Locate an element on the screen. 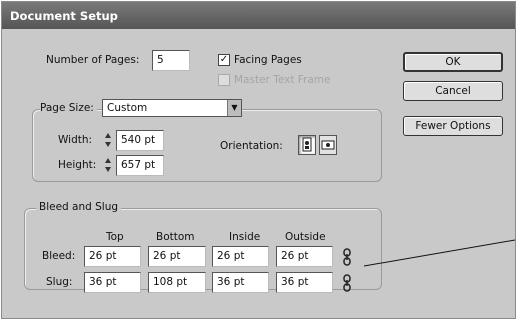  master-text-frame-checkbox is located at coordinates (224, 80).